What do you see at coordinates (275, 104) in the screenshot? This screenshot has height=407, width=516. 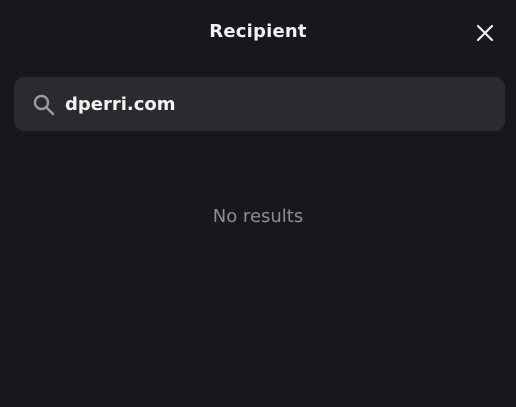 I see `search-input` at bounding box center [275, 104].